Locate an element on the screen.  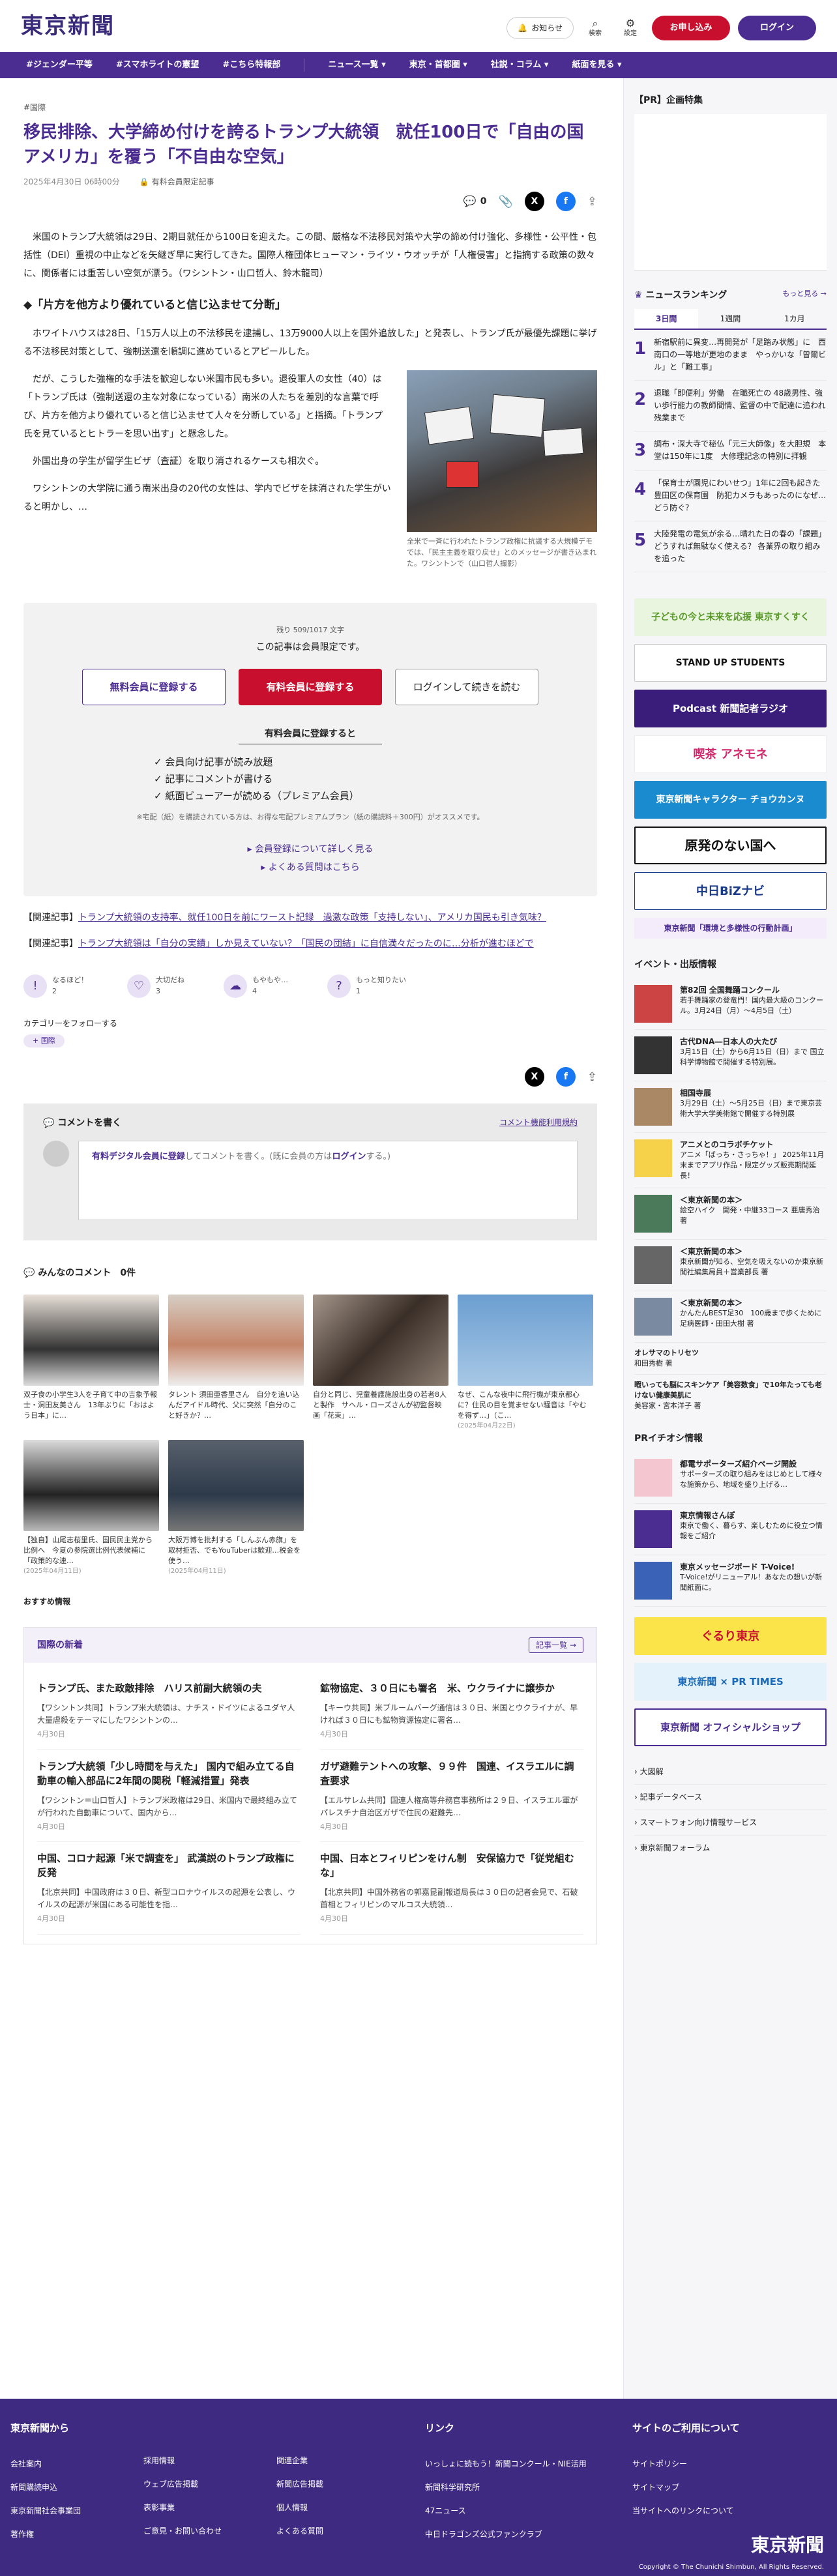
nav-item-tokuhoubu: #こちら特報部 is located at coordinates (251, 65).